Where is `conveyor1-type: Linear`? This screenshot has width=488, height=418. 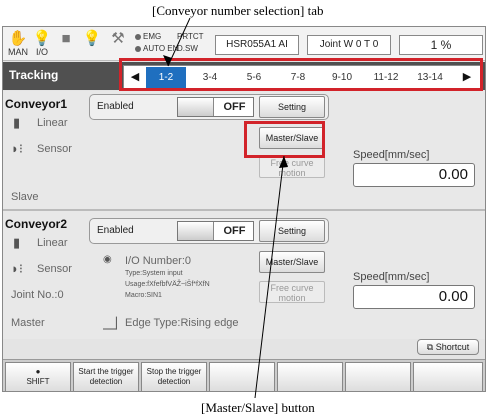
conveyor1-type: Linear is located at coordinates (52, 123).